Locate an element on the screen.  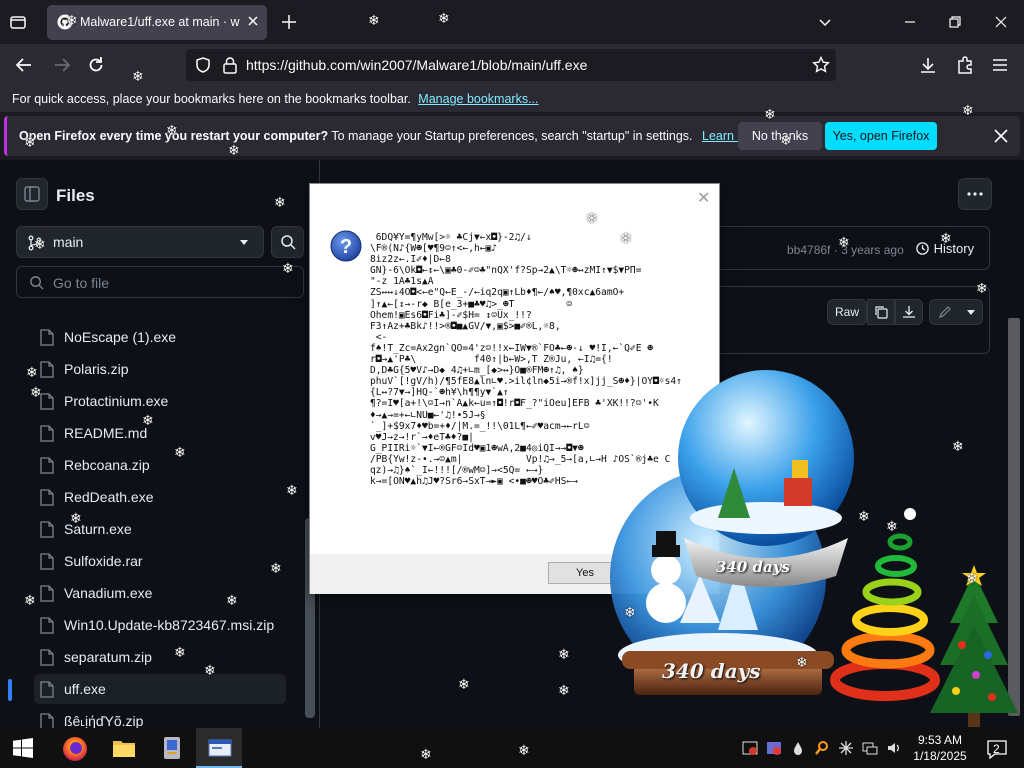
close-window-icon is located at coordinates (1001, 22).